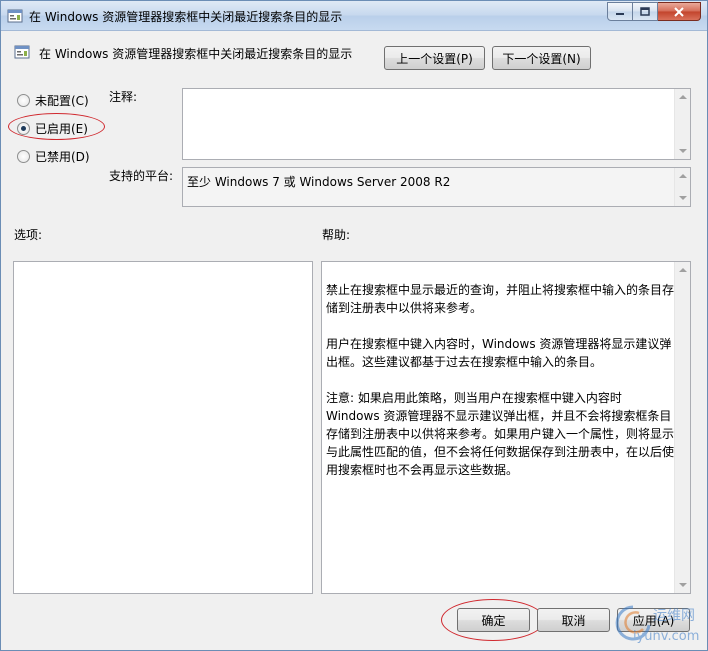 The height and width of the screenshot is (651, 708). I want to click on next-setting-button: 下一个设置(N), so click(541, 58).